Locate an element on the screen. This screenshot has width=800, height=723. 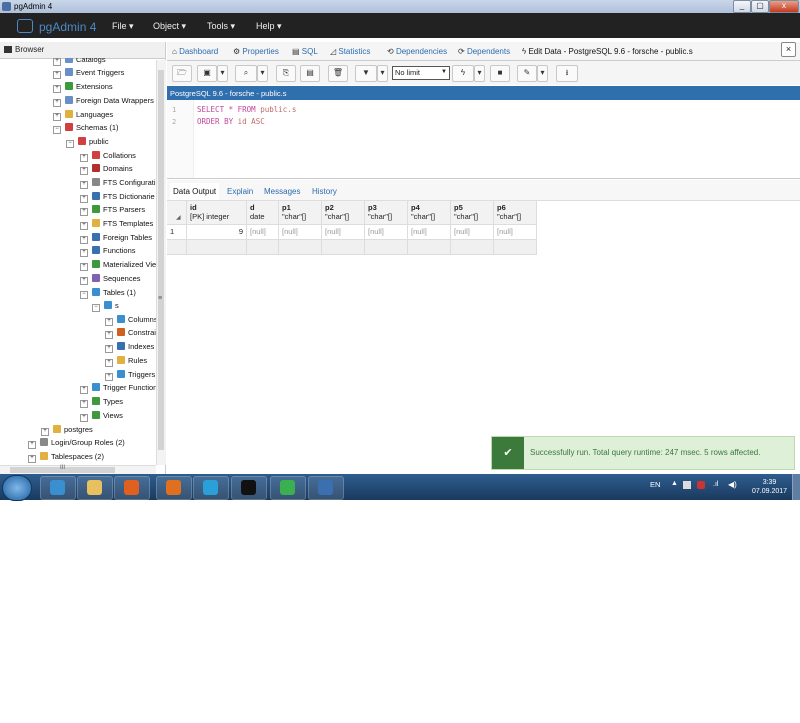
taskbar-app-firefox is located at coordinates (174, 488).